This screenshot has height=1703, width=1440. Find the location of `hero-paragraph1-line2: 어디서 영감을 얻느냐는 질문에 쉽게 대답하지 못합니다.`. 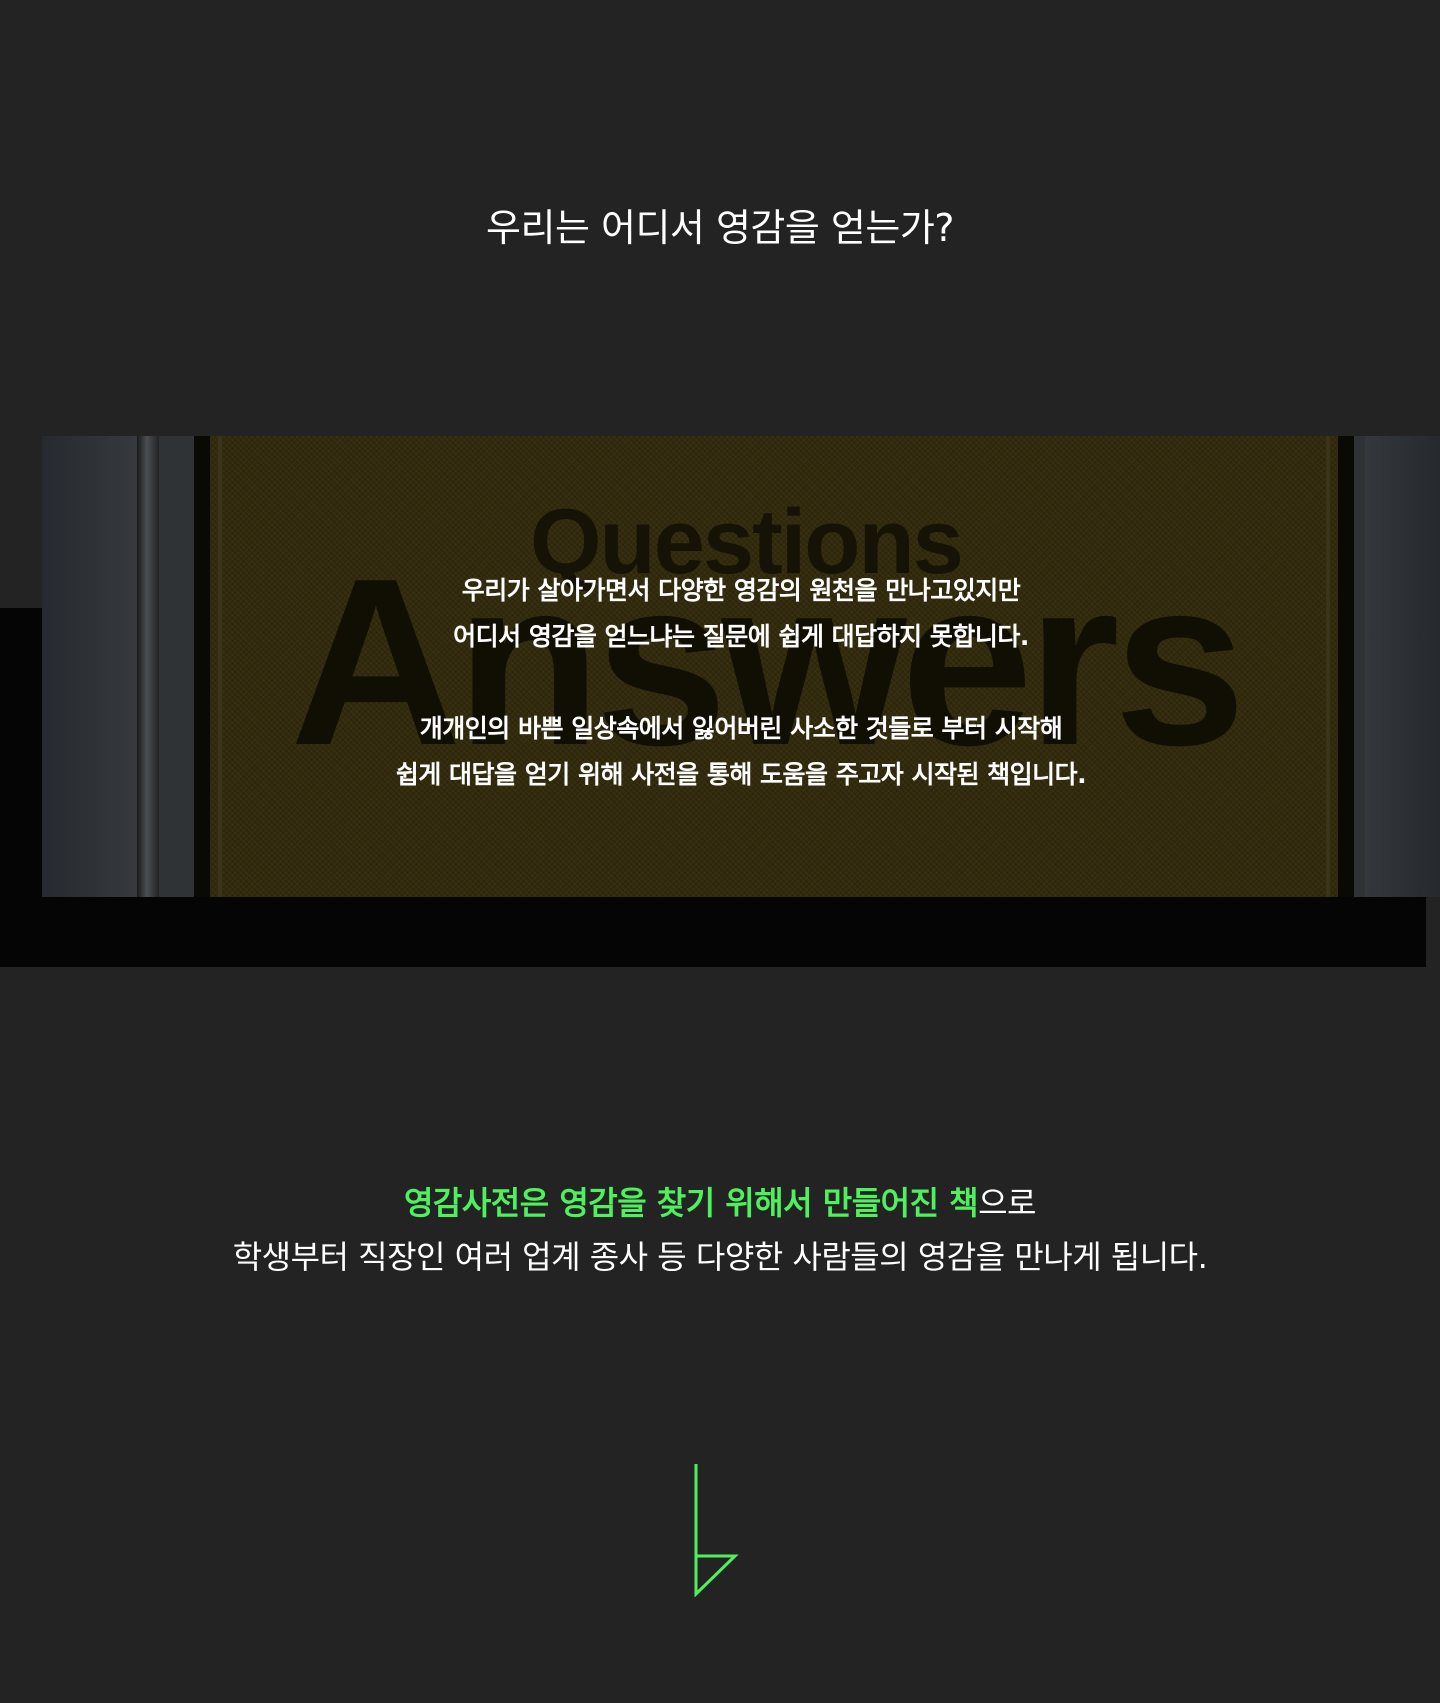

hero-paragraph1-line2: 어디서 영감을 얻느냐는 질문에 쉽게 대답하지 못합니다. is located at coordinates (741, 636).